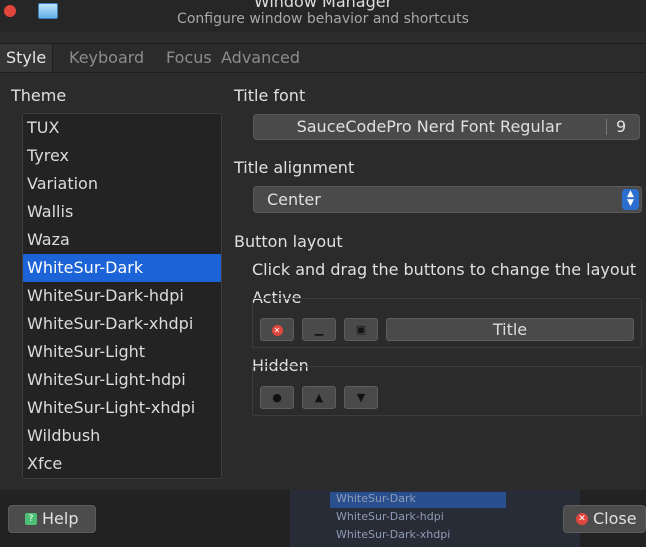  Describe the element at coordinates (294, 199) in the screenshot. I see `title-alignment-value: Center` at that location.